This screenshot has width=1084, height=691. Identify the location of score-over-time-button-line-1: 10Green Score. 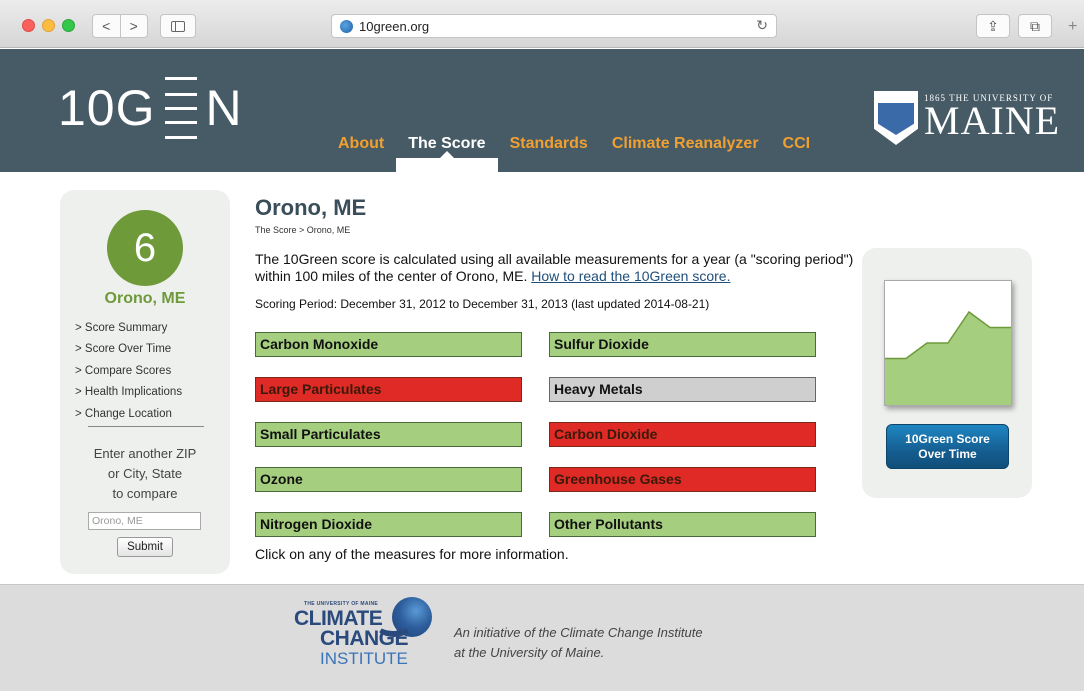
(947, 439).